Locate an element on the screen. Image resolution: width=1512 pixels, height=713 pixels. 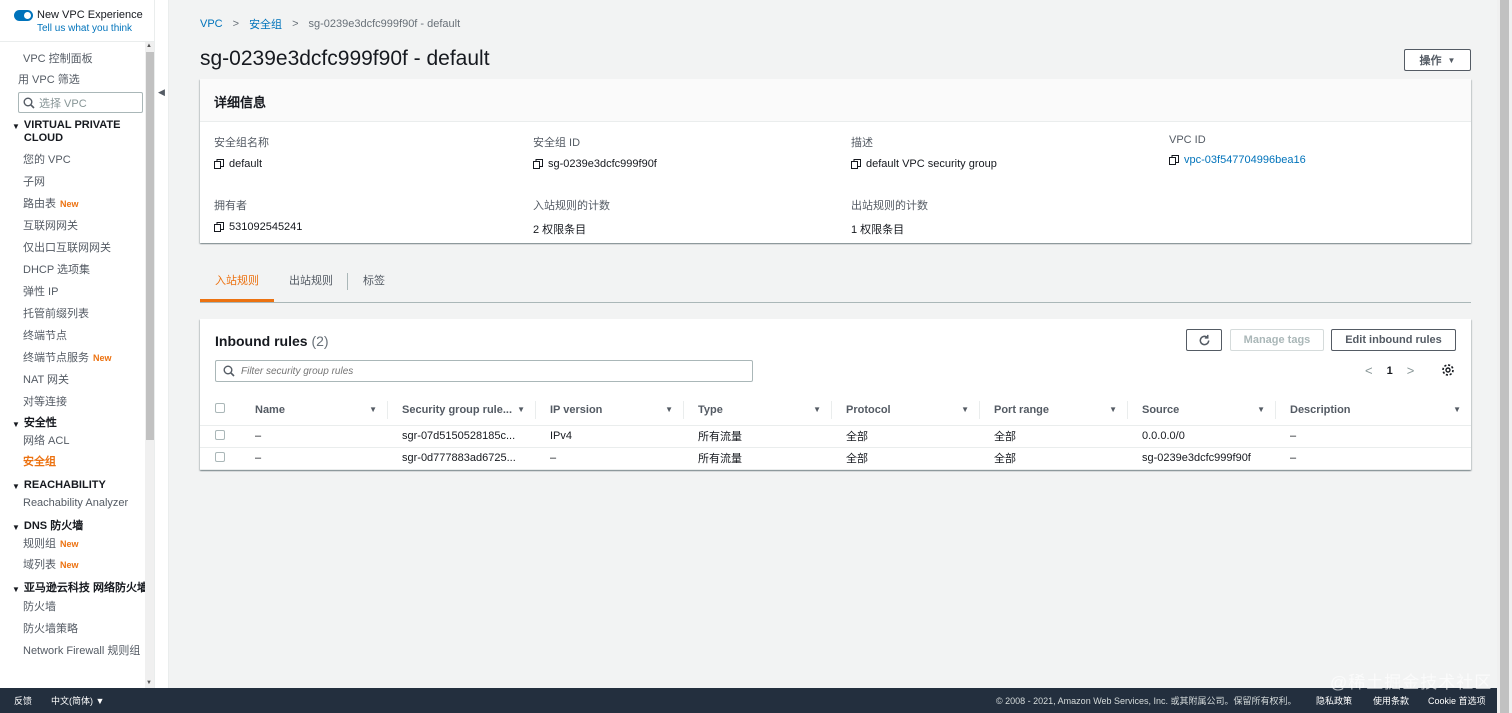
terms-link: 使用条款 is located at coordinates (1391, 700).